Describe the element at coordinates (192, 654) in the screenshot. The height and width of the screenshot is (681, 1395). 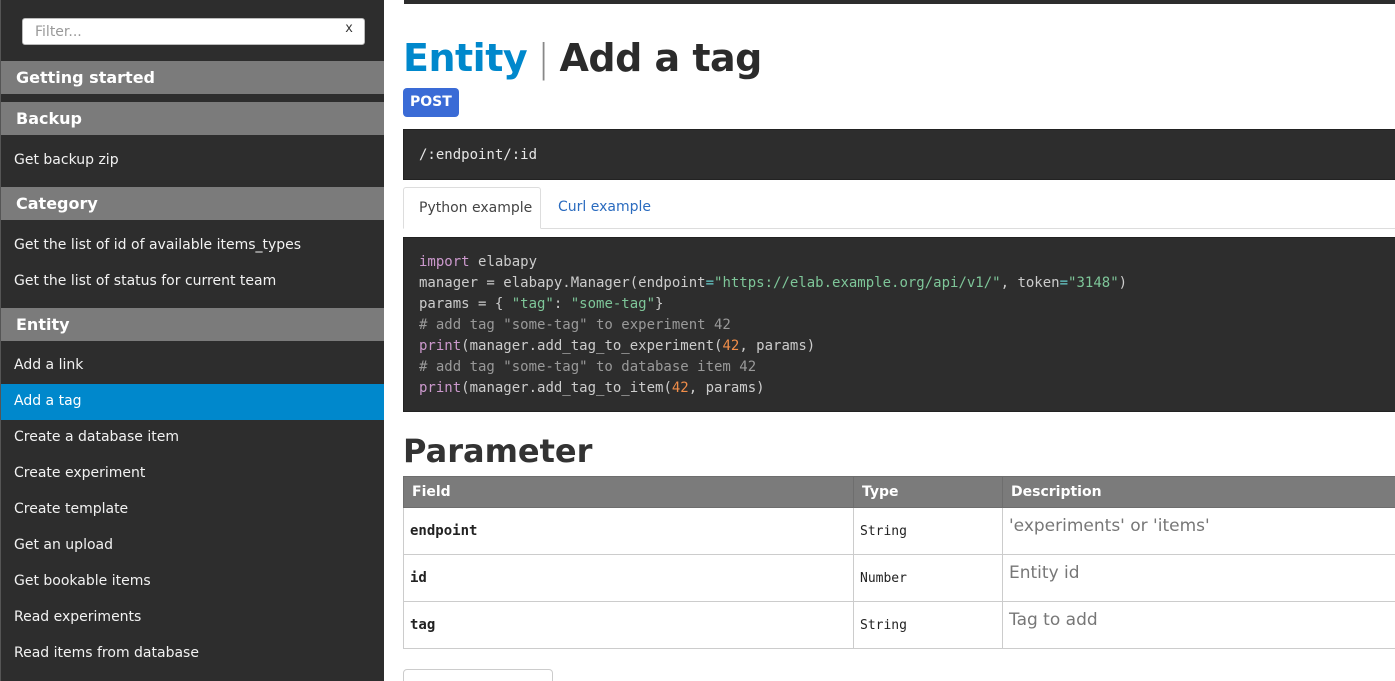
I see `sidebar-item-read-items: Read items from database` at that location.